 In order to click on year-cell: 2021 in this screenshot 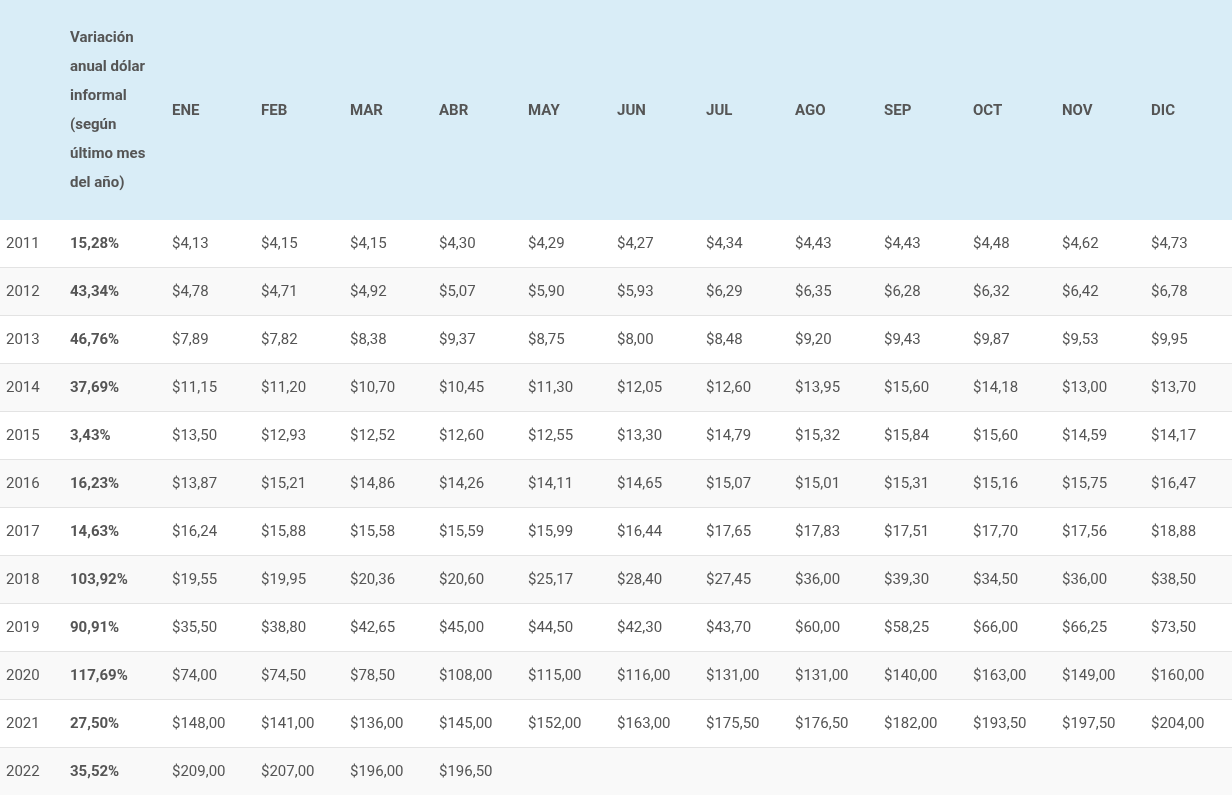, I will do `click(23, 723)`.